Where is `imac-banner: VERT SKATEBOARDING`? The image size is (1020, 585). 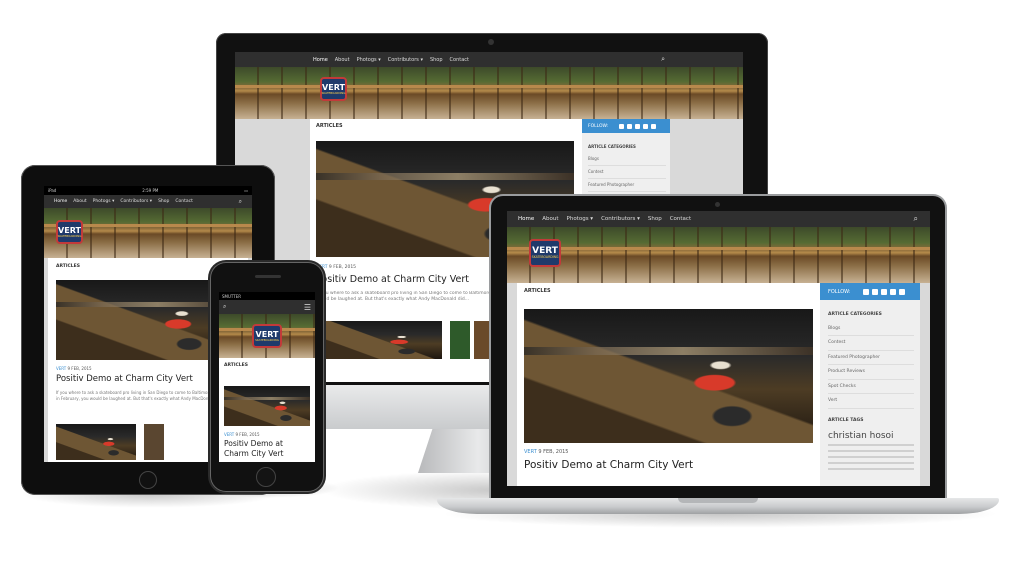
imac-banner: VERT SKATEBOARDING is located at coordinates (489, 93).